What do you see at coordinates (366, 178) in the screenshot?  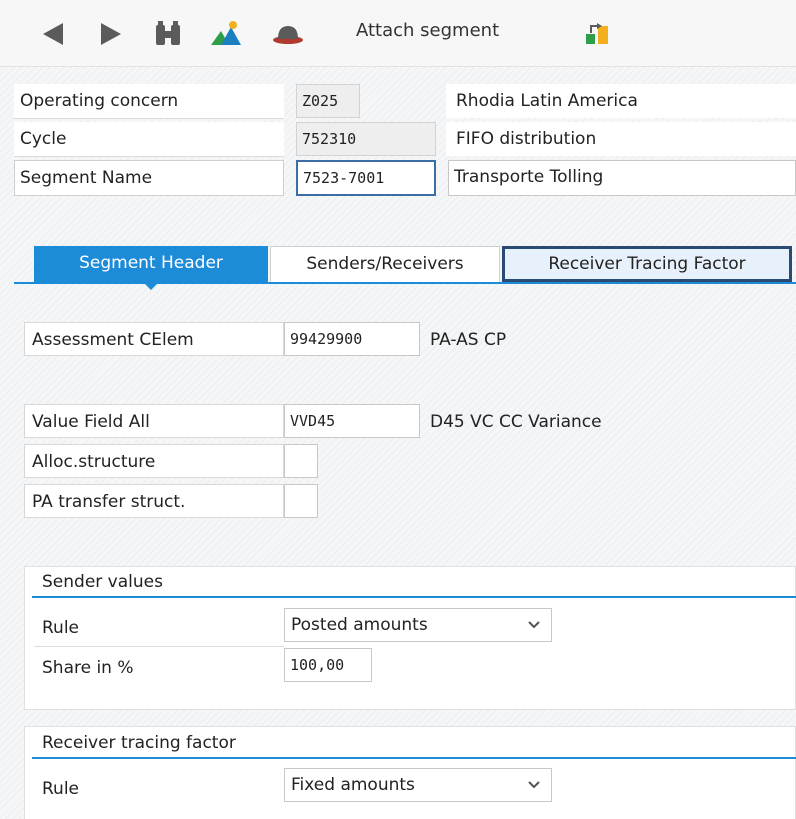 I see `segment-name-field: 7523-7001` at bounding box center [366, 178].